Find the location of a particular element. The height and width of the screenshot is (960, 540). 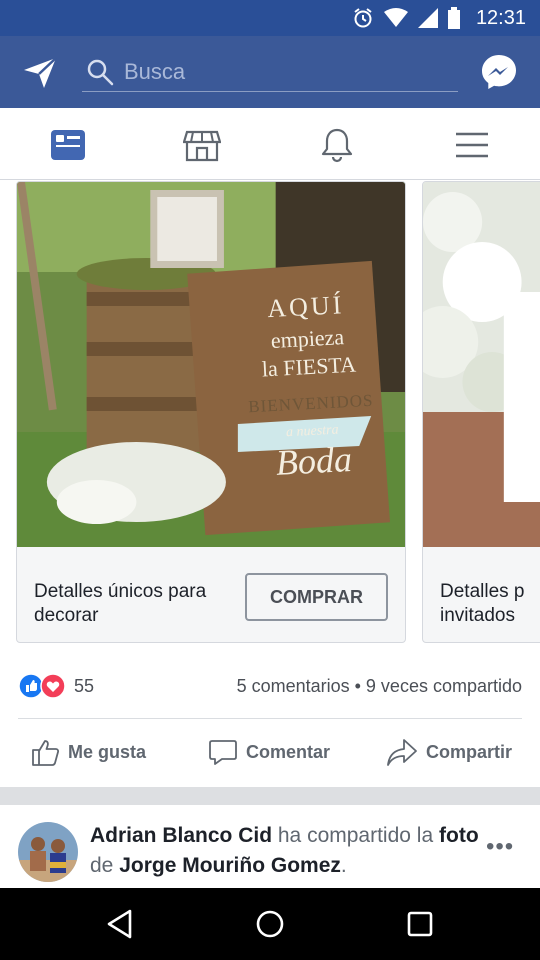

product-title: Detalles p invitados is located at coordinates (482, 603).